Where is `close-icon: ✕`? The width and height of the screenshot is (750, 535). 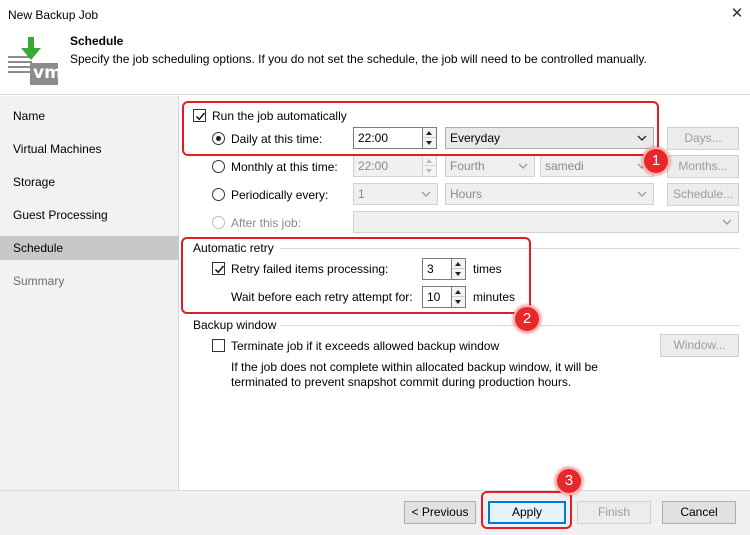 close-icon: ✕ is located at coordinates (737, 14).